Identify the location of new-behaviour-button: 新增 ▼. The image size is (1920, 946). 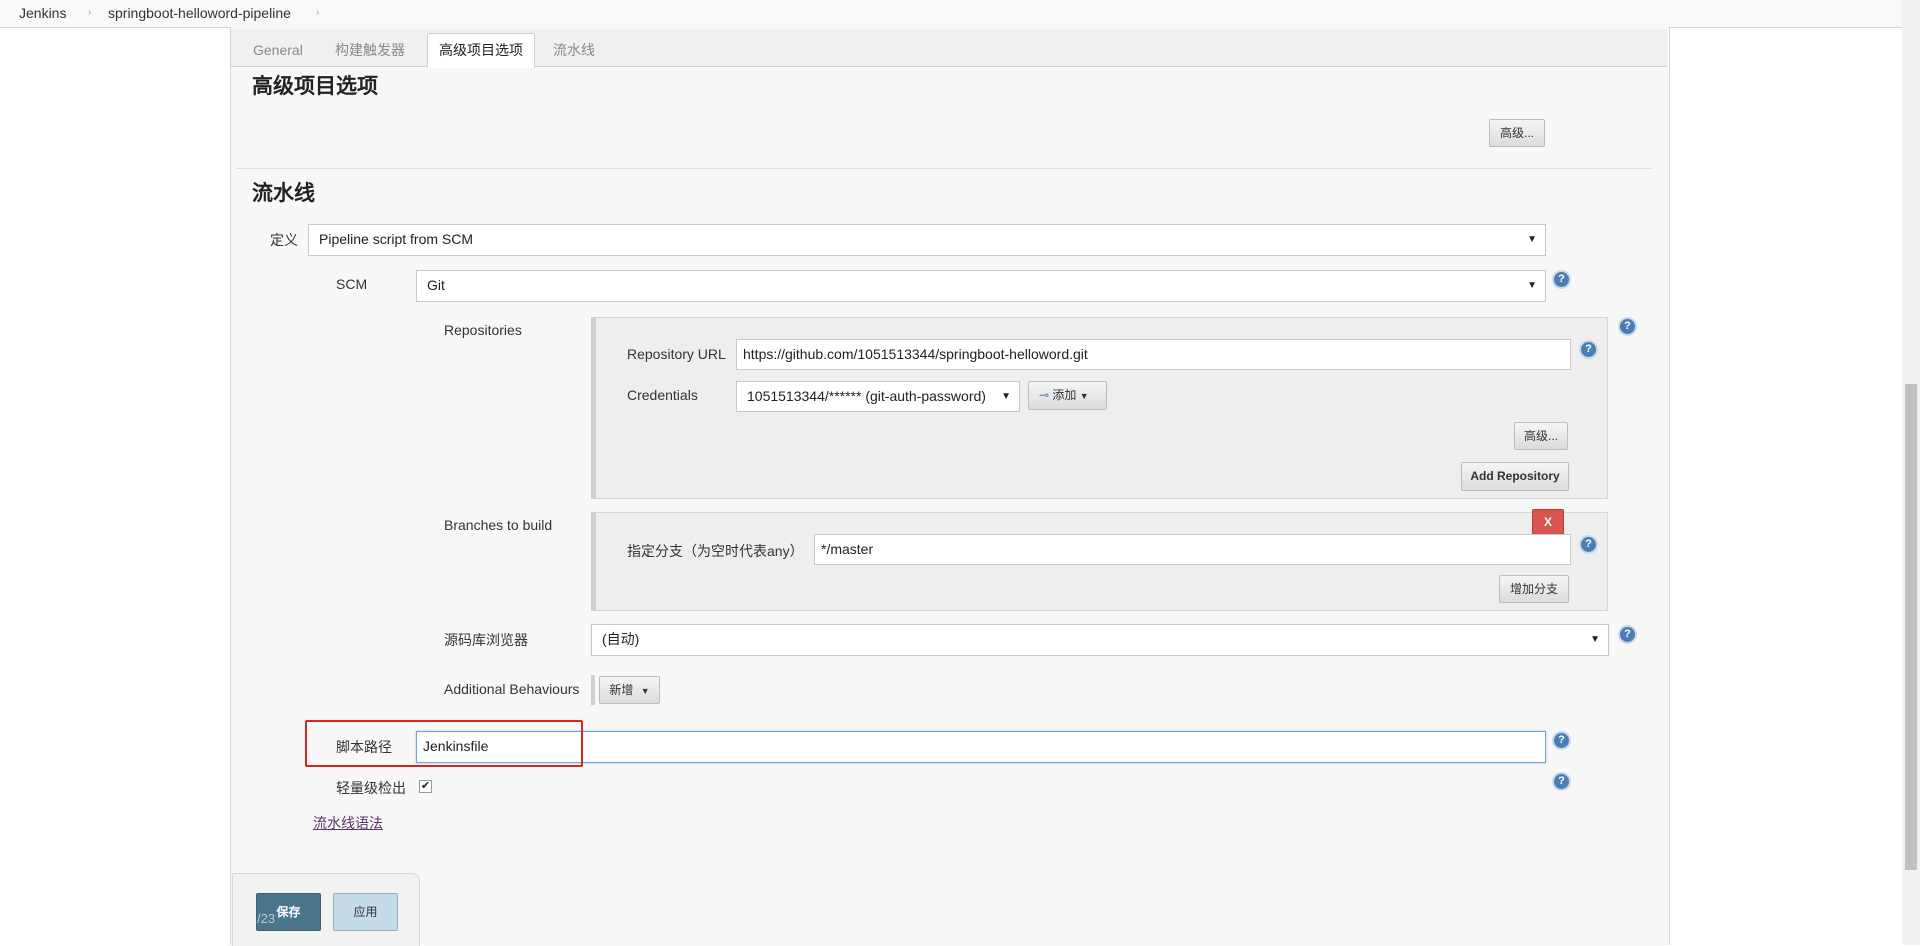
(629, 690).